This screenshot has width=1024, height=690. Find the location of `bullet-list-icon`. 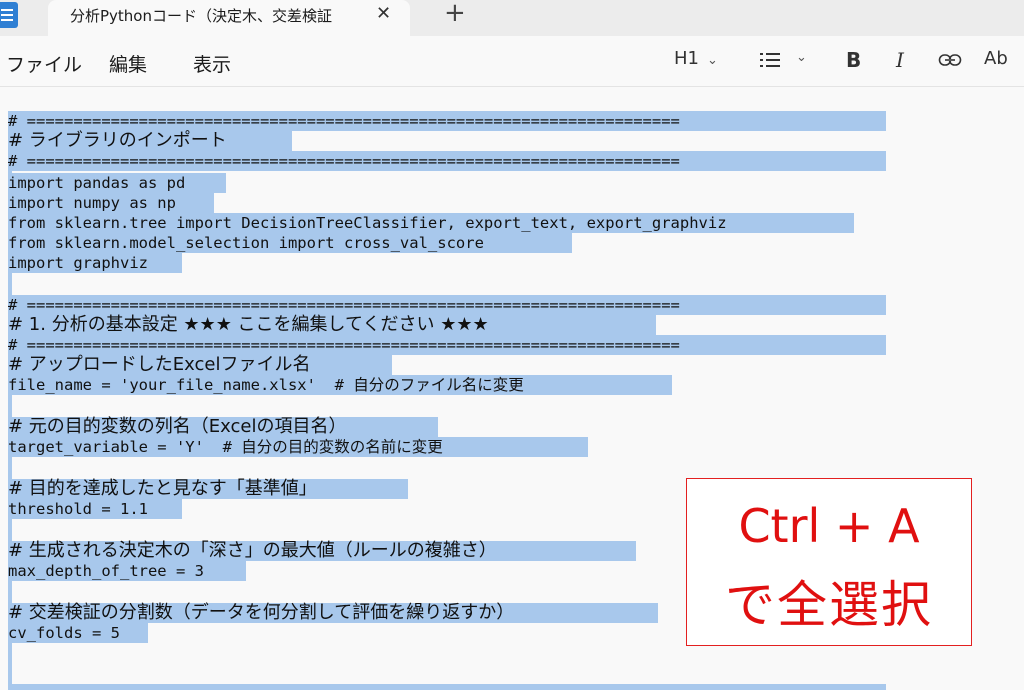

bullet-list-icon is located at coordinates (770, 60).